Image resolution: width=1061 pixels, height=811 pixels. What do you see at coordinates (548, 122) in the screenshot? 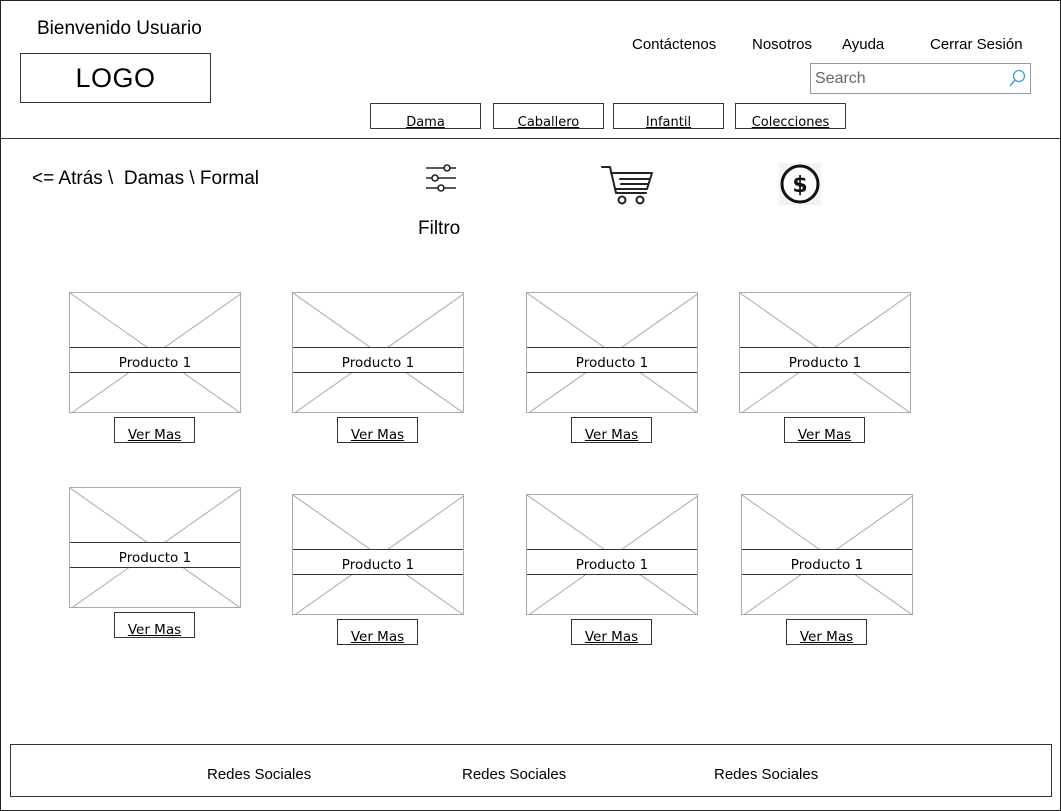
I see `tab-caballero-label: Caballero` at bounding box center [548, 122].